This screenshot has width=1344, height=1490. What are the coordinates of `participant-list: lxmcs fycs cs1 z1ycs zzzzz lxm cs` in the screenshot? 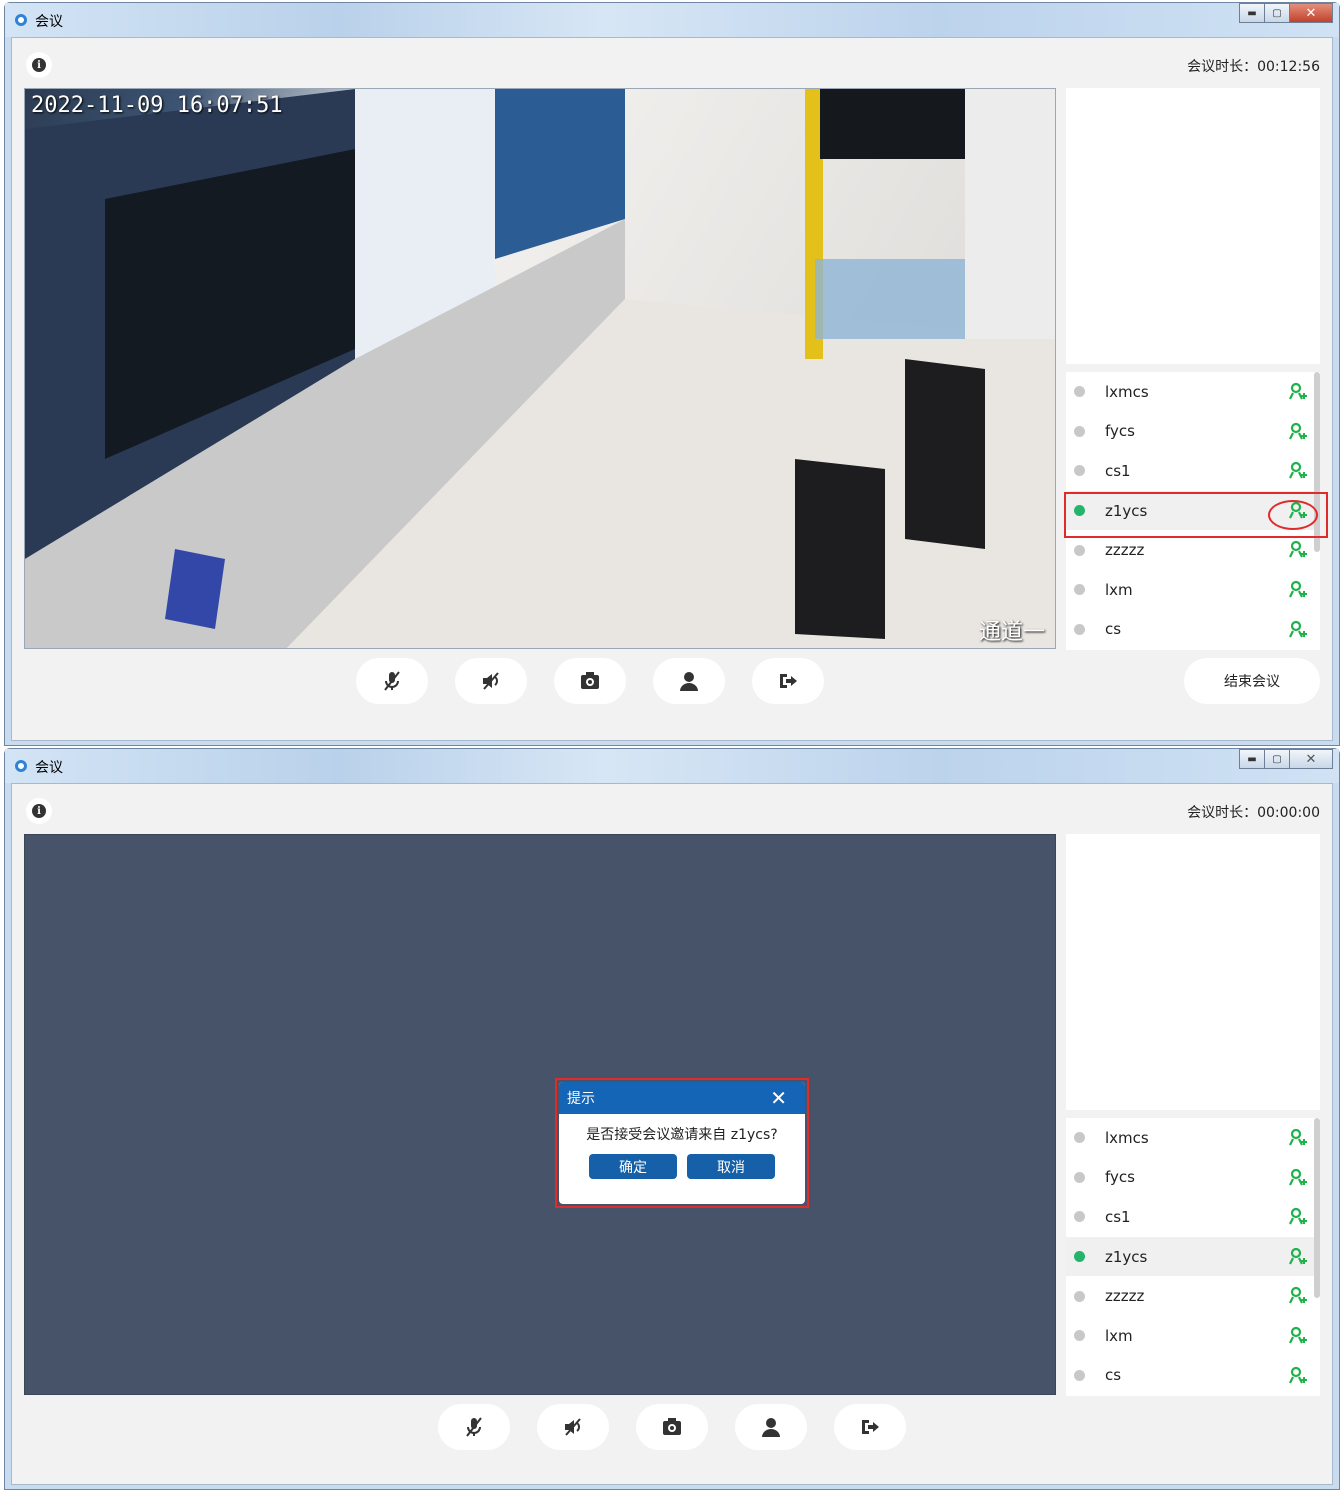 It's located at (1193, 1257).